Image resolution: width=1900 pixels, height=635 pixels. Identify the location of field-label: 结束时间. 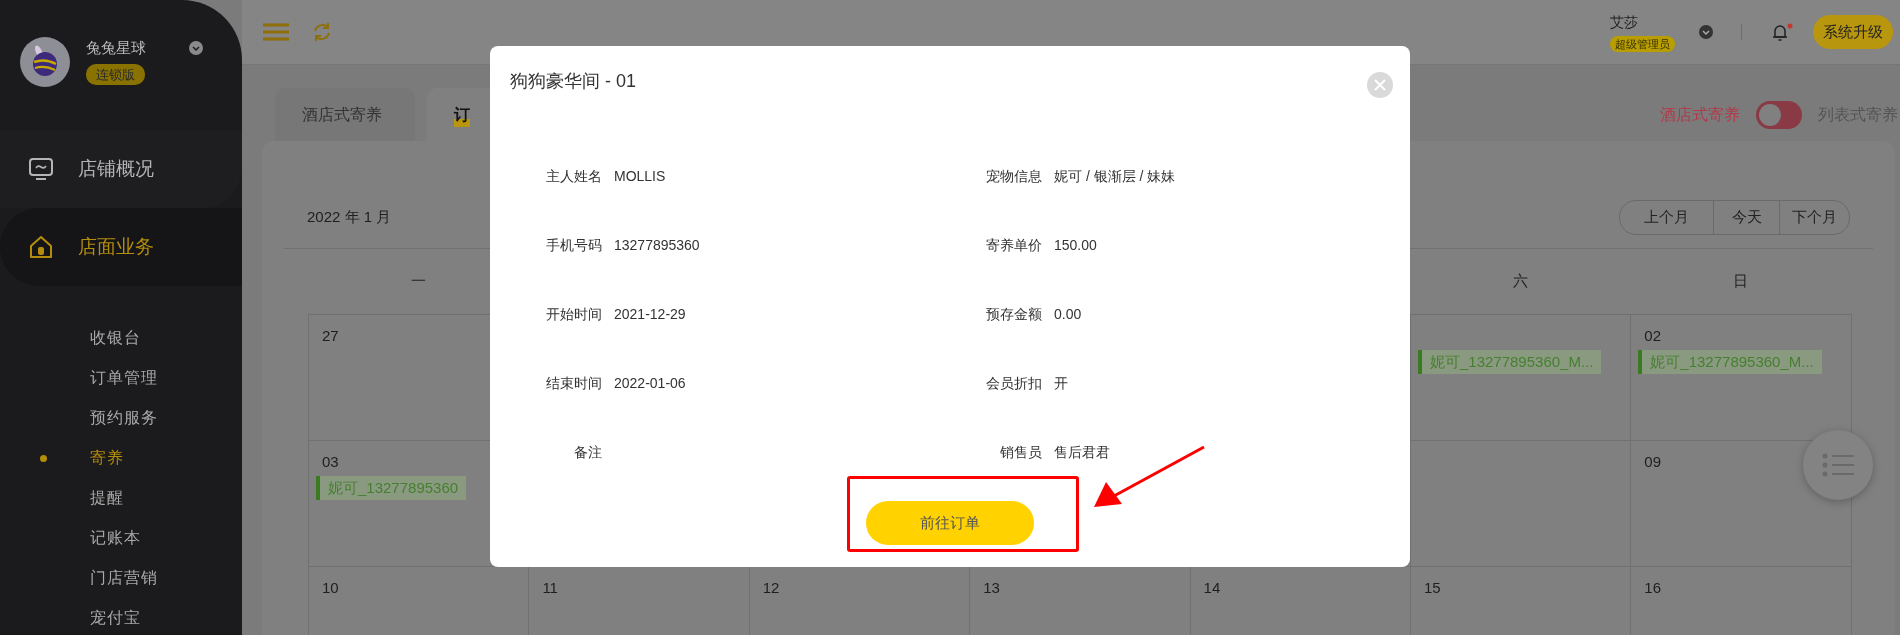
(573, 383).